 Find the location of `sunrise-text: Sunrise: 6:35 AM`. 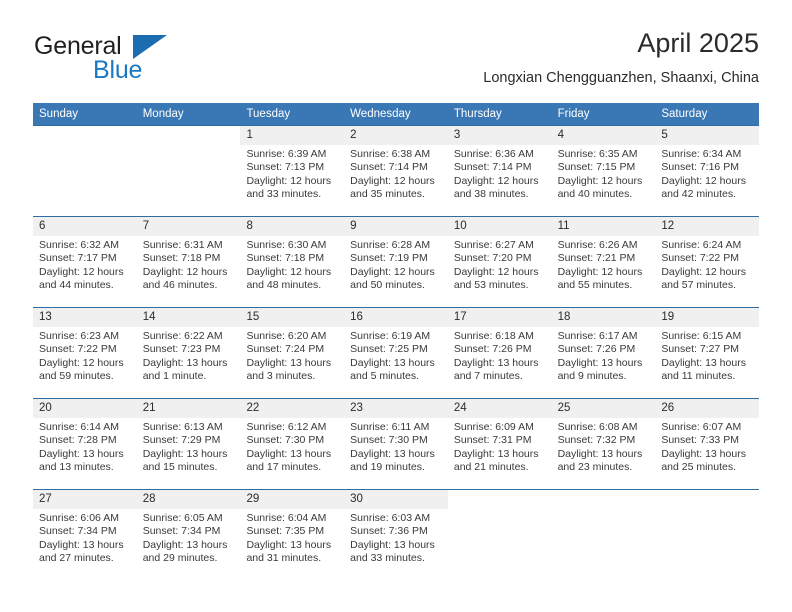

sunrise-text: Sunrise: 6:35 AM is located at coordinates (597, 154).